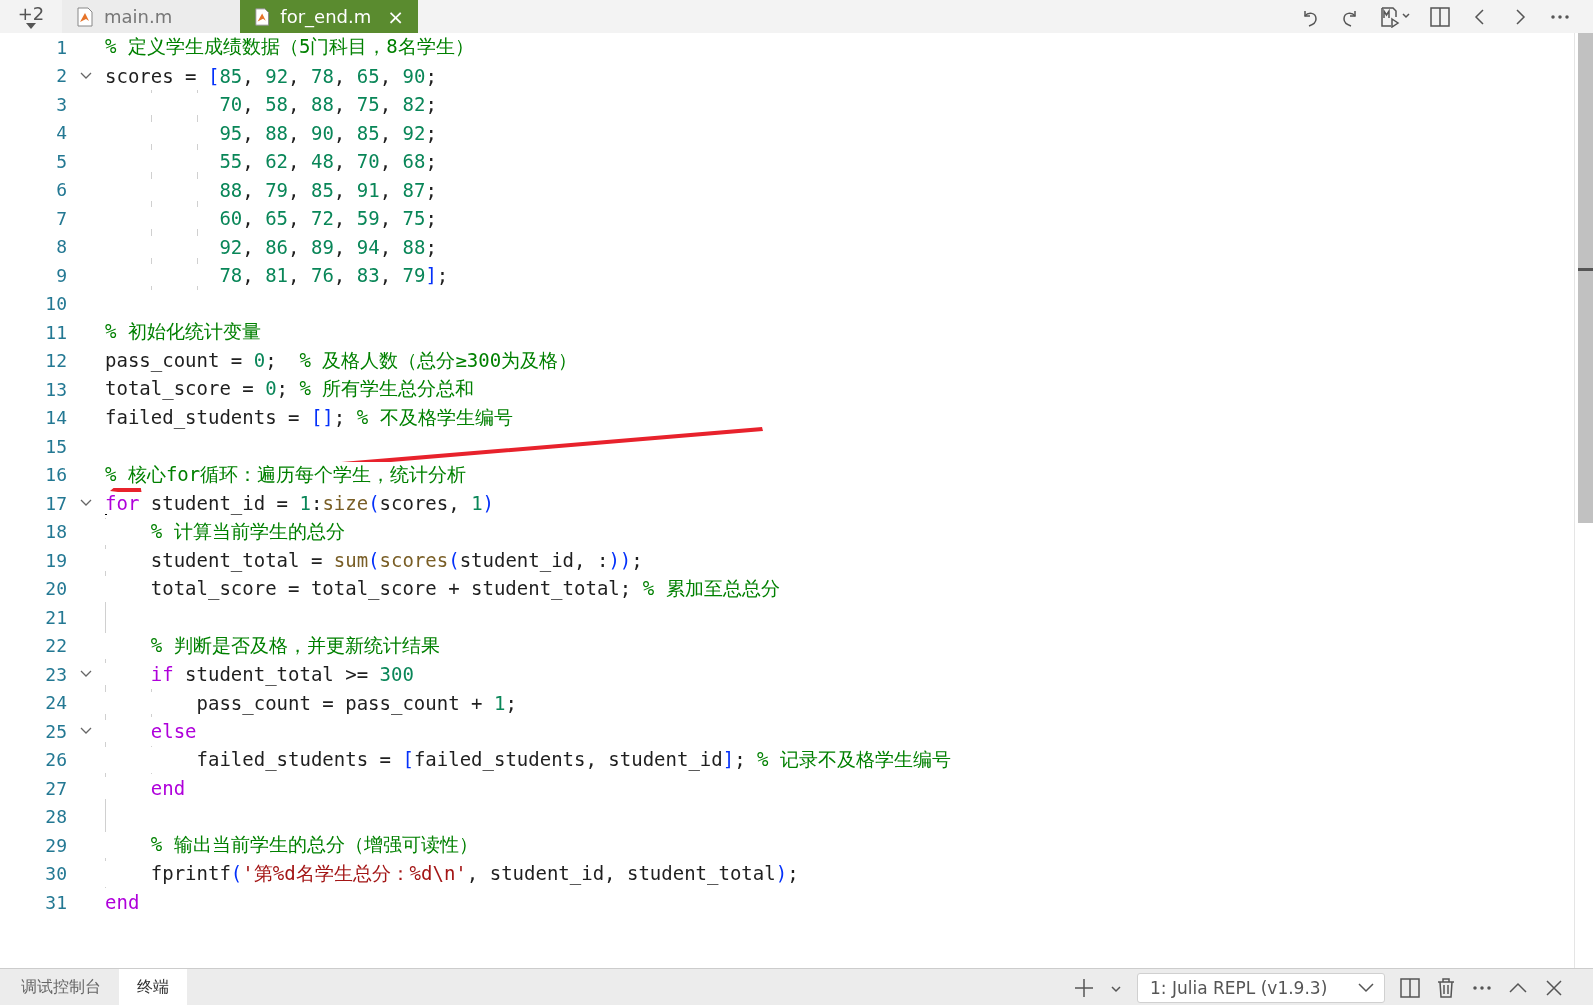 The height and width of the screenshot is (1005, 1593). I want to click on line-number: 21, so click(55, 617).